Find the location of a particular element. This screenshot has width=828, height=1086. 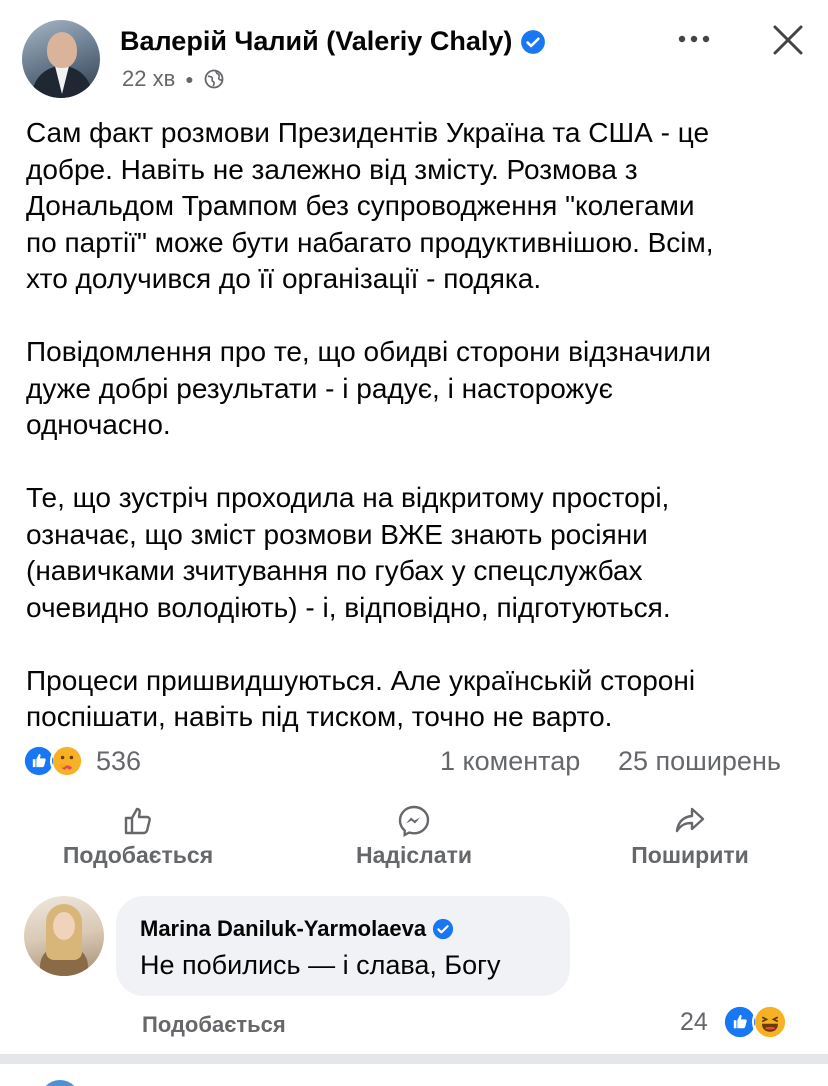

shares-count: 25 поширень is located at coordinates (699, 761).